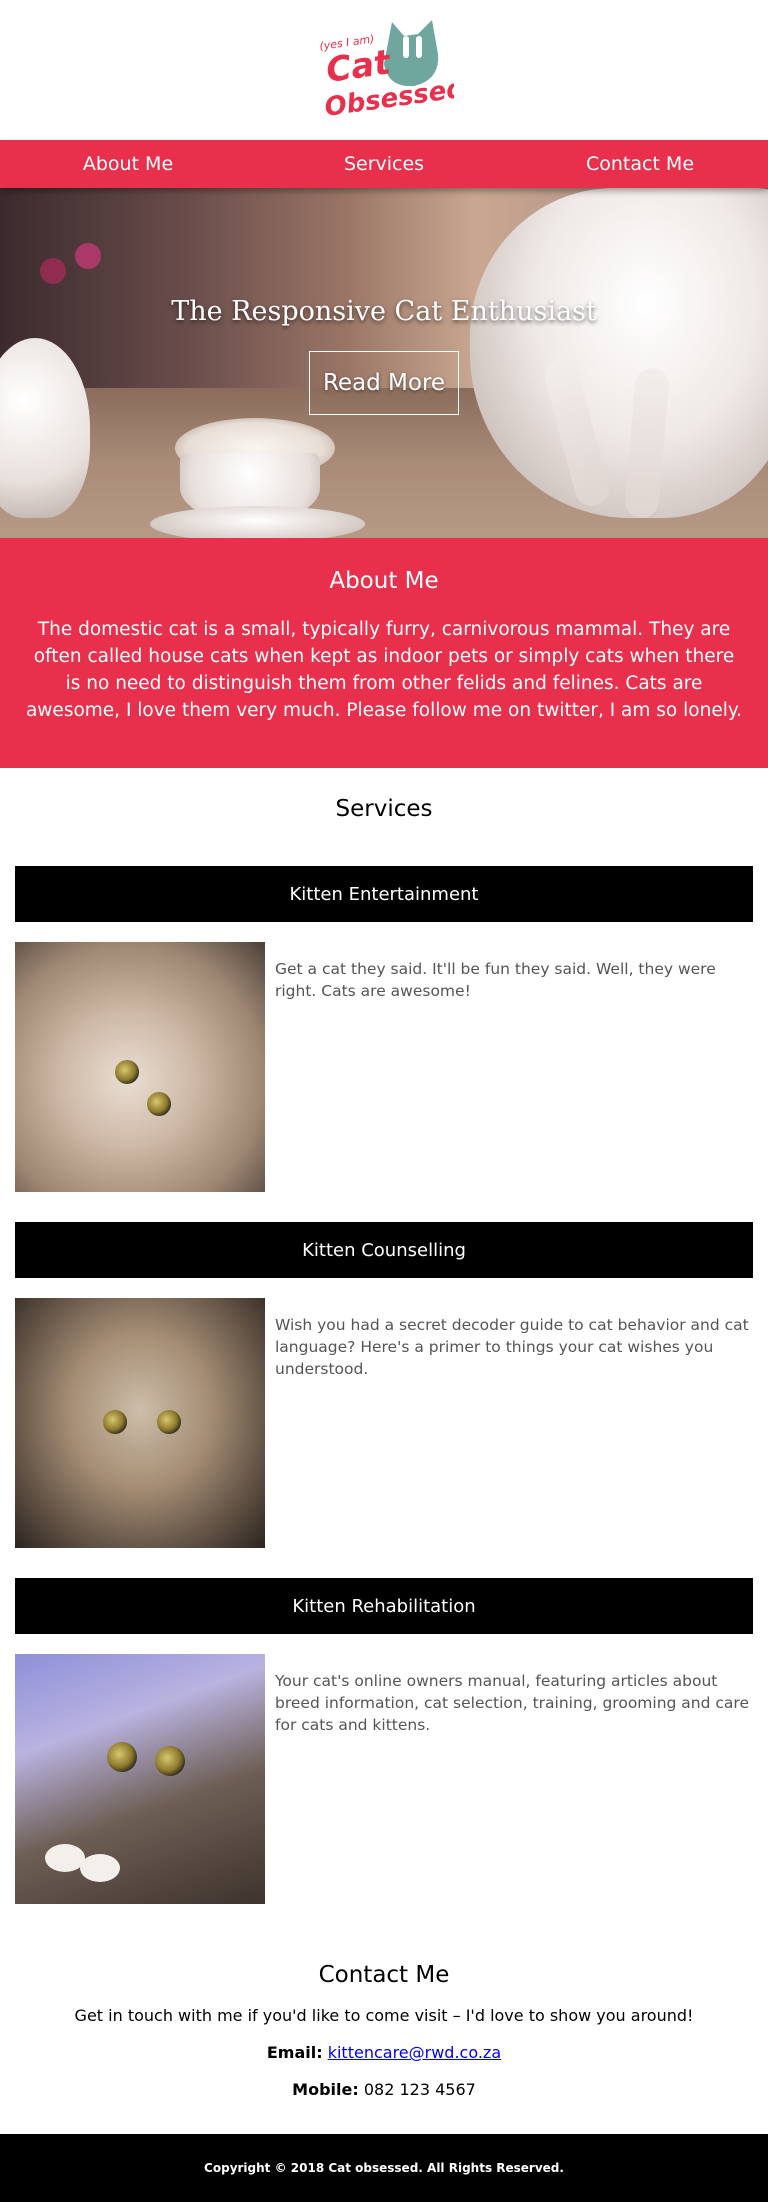 The width and height of the screenshot is (768, 2202). I want to click on services-heading: Services, so click(384, 809).